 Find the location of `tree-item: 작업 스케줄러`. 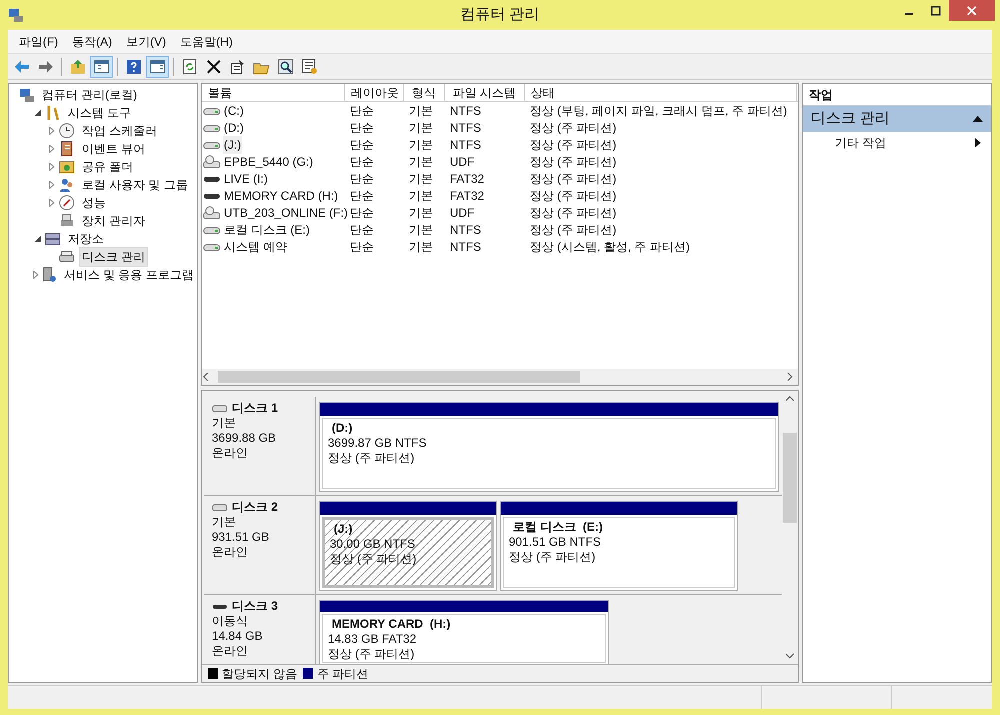

tree-item: 작업 스케줄러 is located at coordinates (119, 131).